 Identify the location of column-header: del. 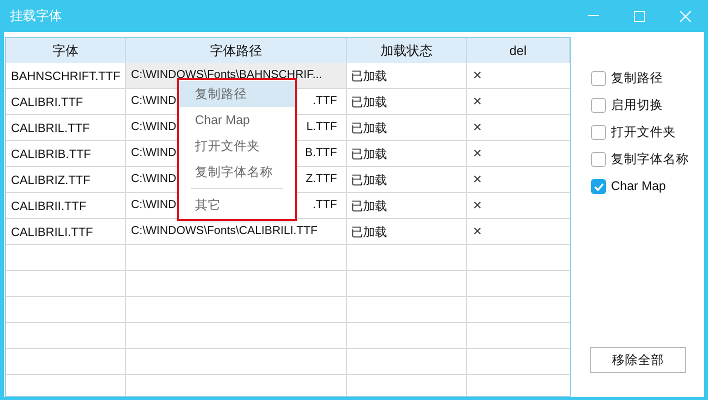
(518, 50).